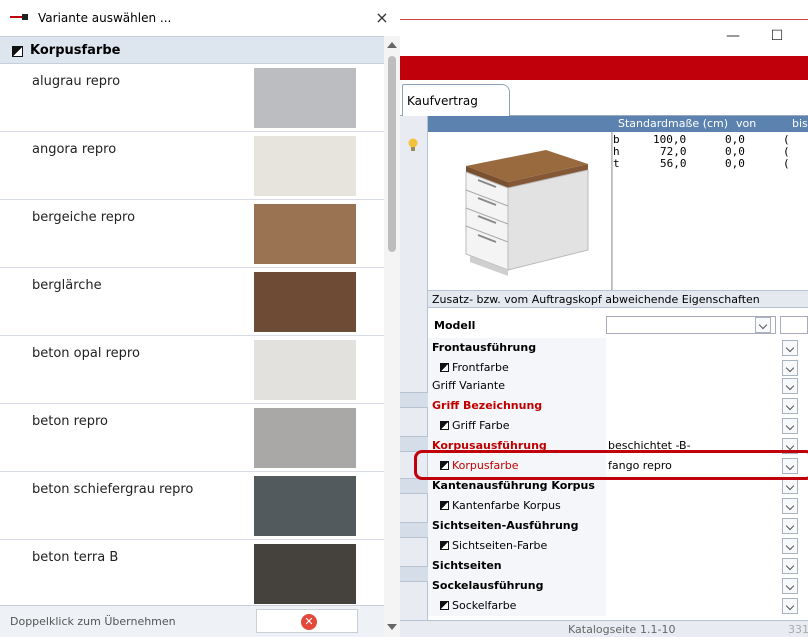  I want to click on property-row: Sichtseiten-Ausführung, so click(618, 526).